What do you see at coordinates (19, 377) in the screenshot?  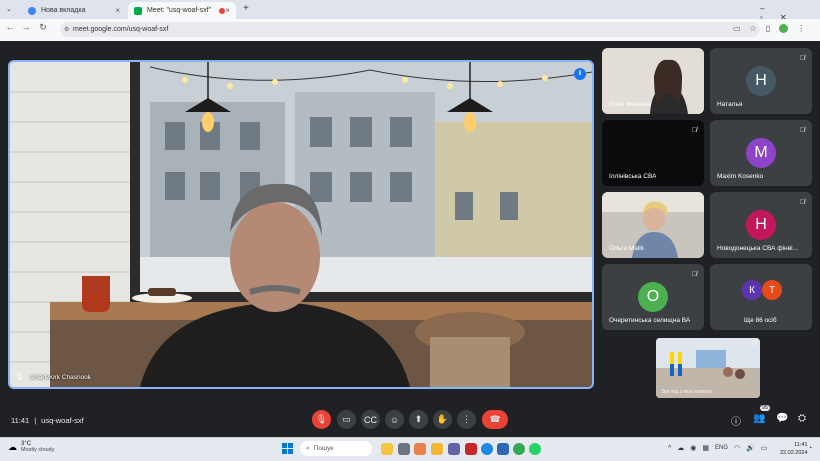 I see `speaker-mic-icon: 🎙` at bounding box center [19, 377].